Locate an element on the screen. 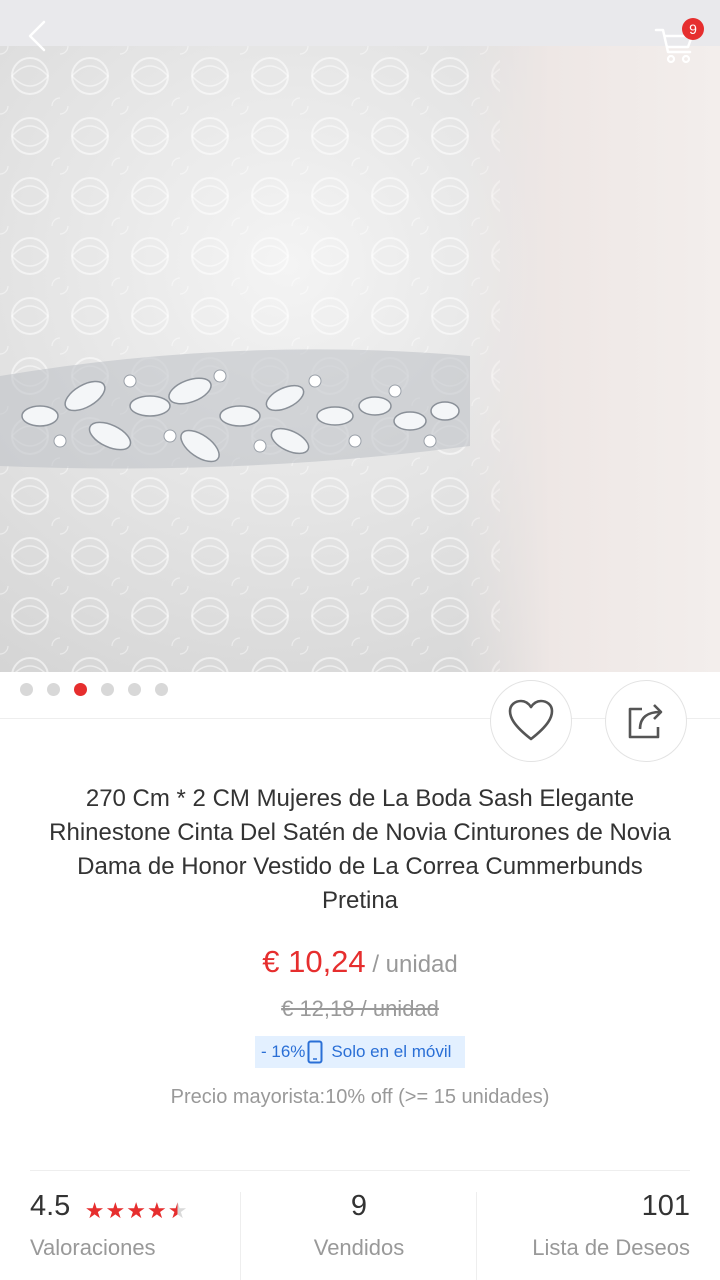 The width and height of the screenshot is (720, 1280). back-button is located at coordinates (38, 36).